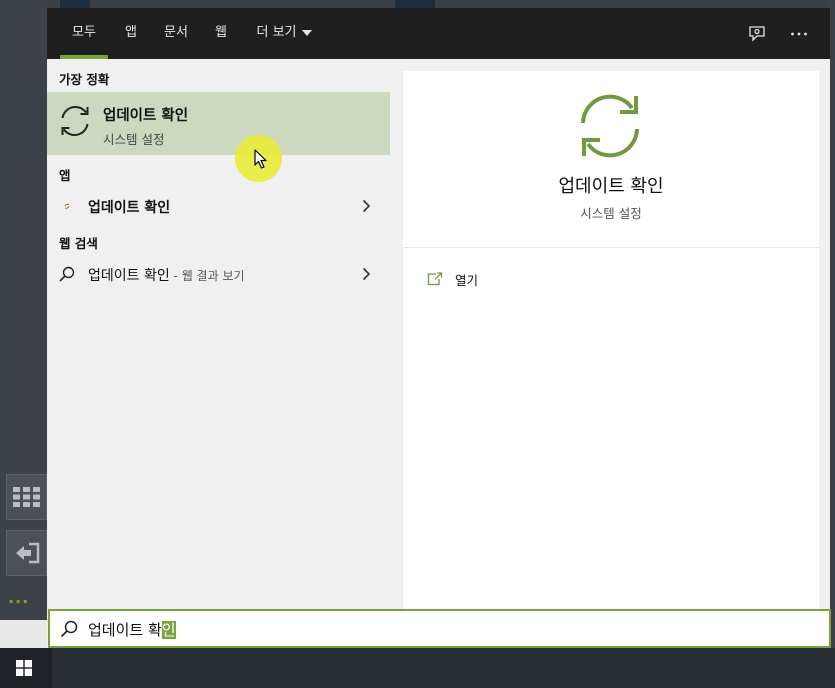  I want to click on tab-apps: 앱, so click(131, 33).